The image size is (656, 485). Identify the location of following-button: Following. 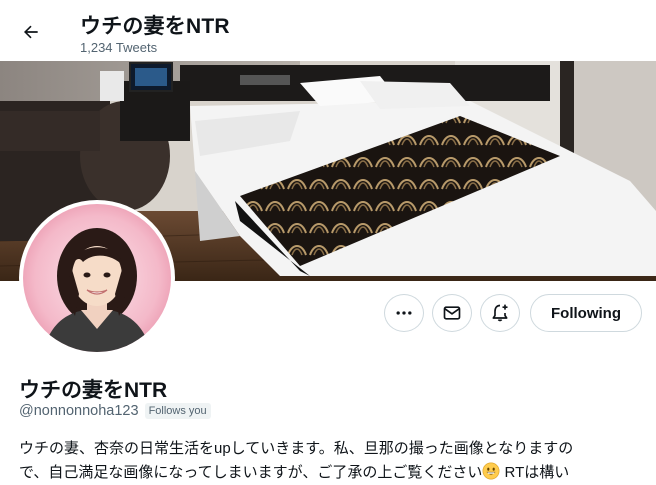
(586, 313).